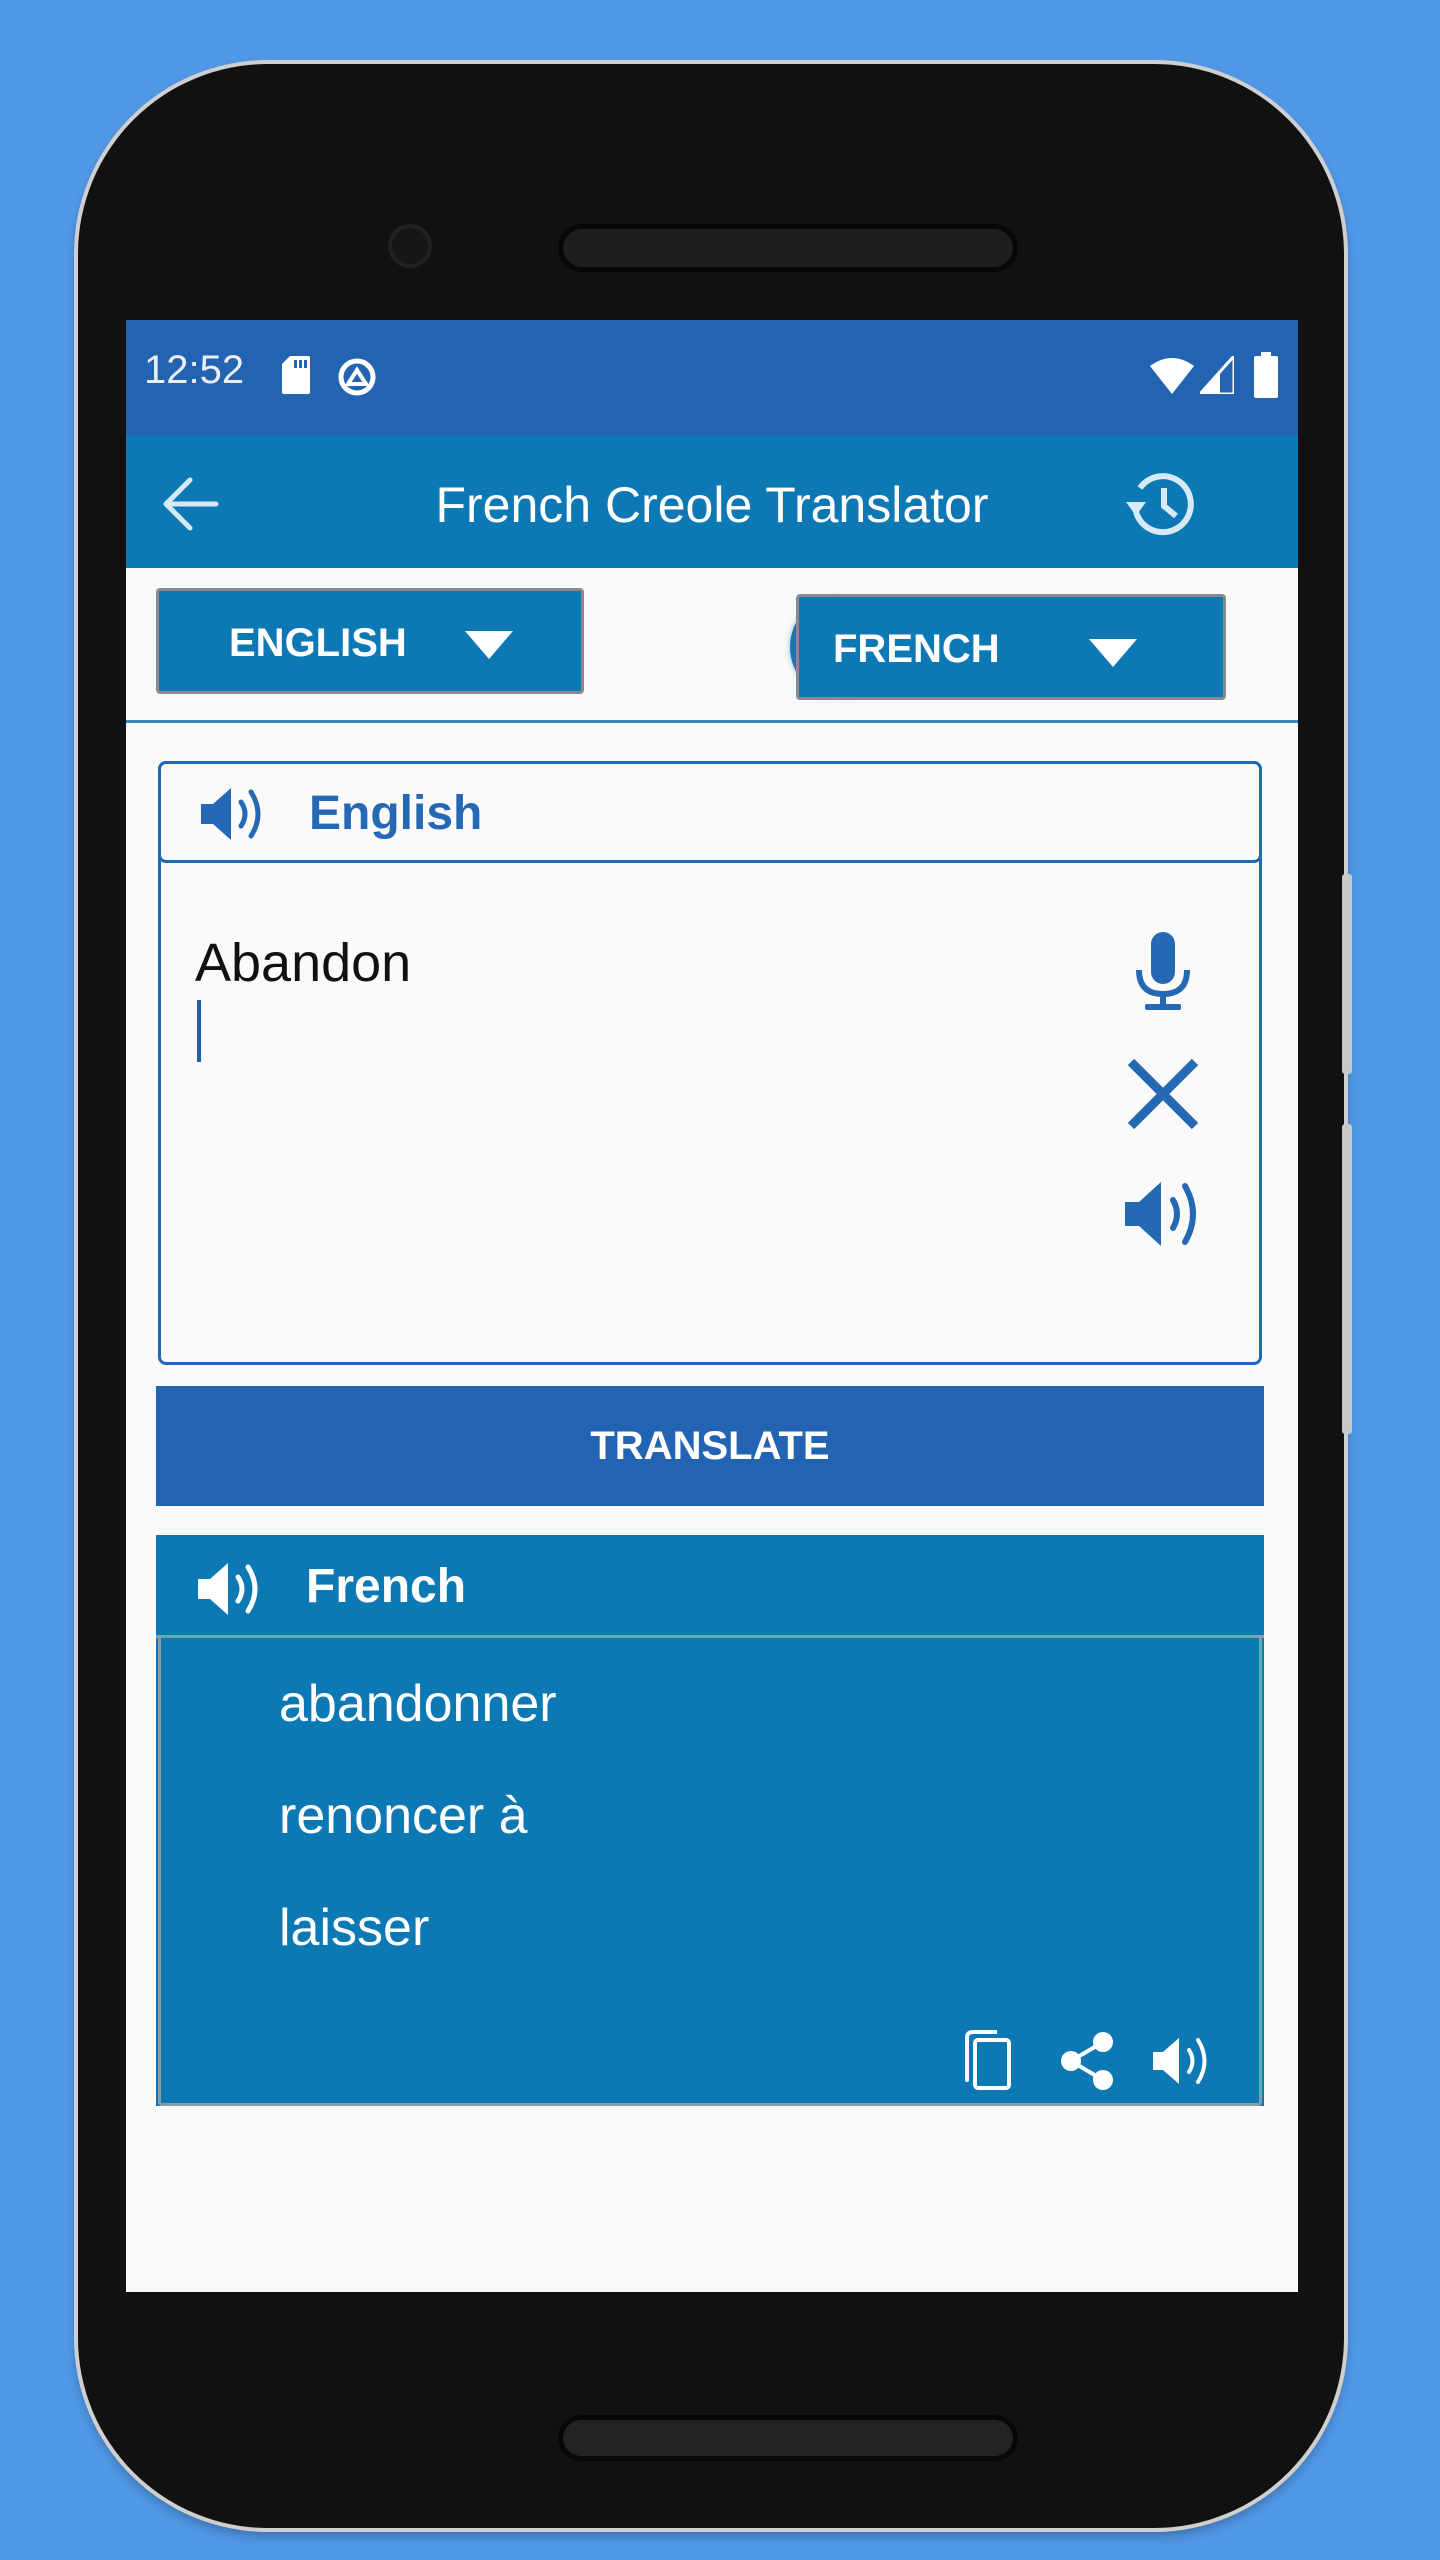 This screenshot has width=1440, height=2560. What do you see at coordinates (357, 377) in the screenshot?
I see `data-saver-icon` at bounding box center [357, 377].